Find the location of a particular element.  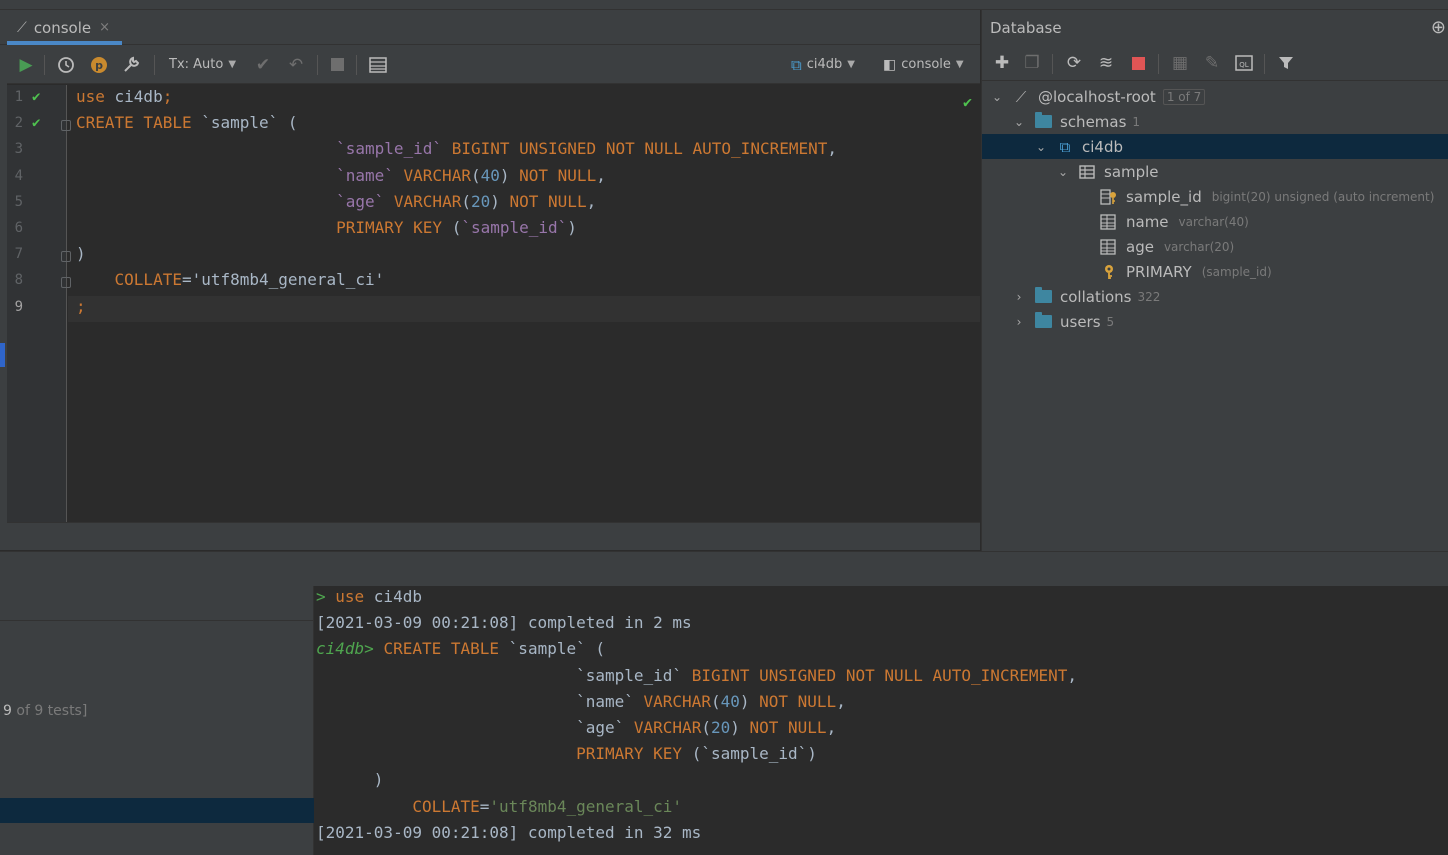

schema-sync-icon: ≋ is located at coordinates (1106, 63).